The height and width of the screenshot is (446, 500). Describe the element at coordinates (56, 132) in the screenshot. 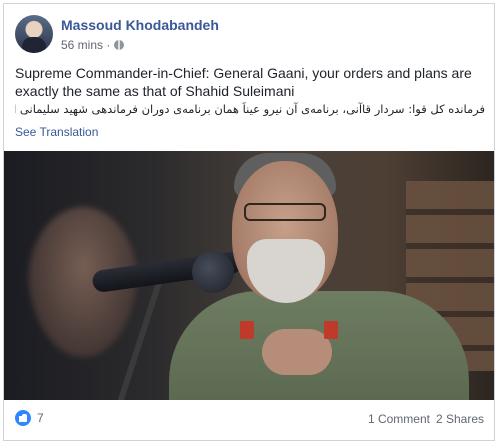

I see `see-translation-link: See Translation` at that location.